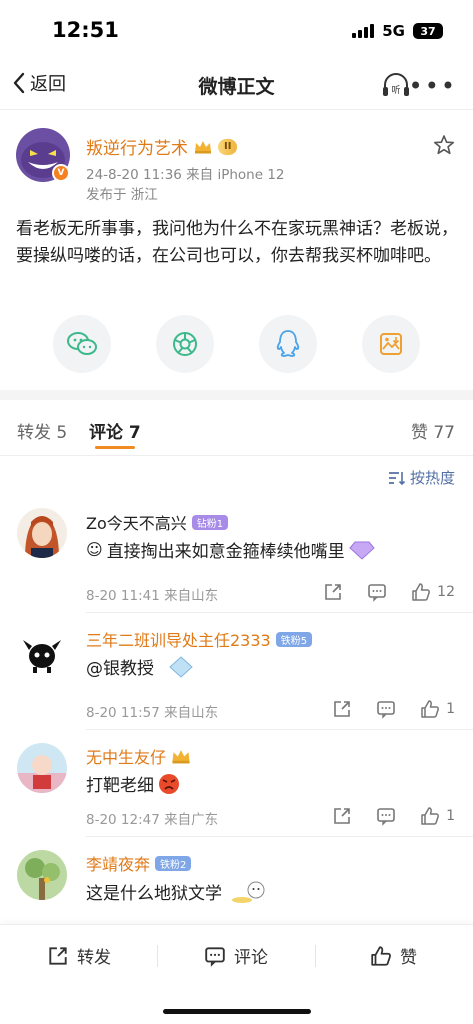 Image resolution: width=473 pixels, height=1024 pixels. What do you see at coordinates (236, 428) in the screenshot?
I see `post-tabs: 转发 5 评论 7 赞 77` at bounding box center [236, 428].